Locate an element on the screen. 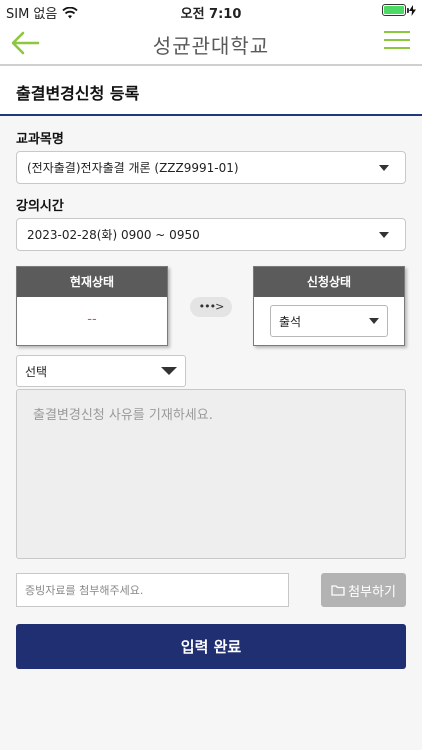 Image resolution: width=422 pixels, height=750 pixels. submit-button: 입력 완료 is located at coordinates (211, 646).